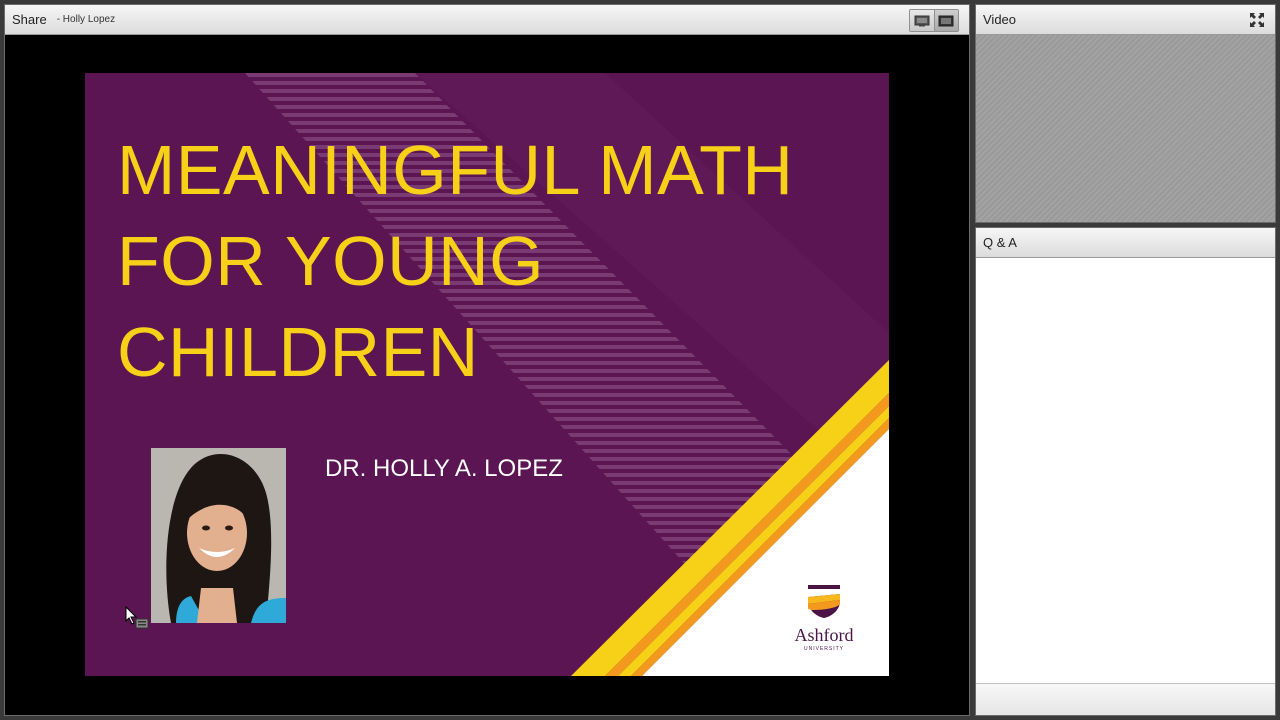  I want to click on view-toggle, so click(934, 20).